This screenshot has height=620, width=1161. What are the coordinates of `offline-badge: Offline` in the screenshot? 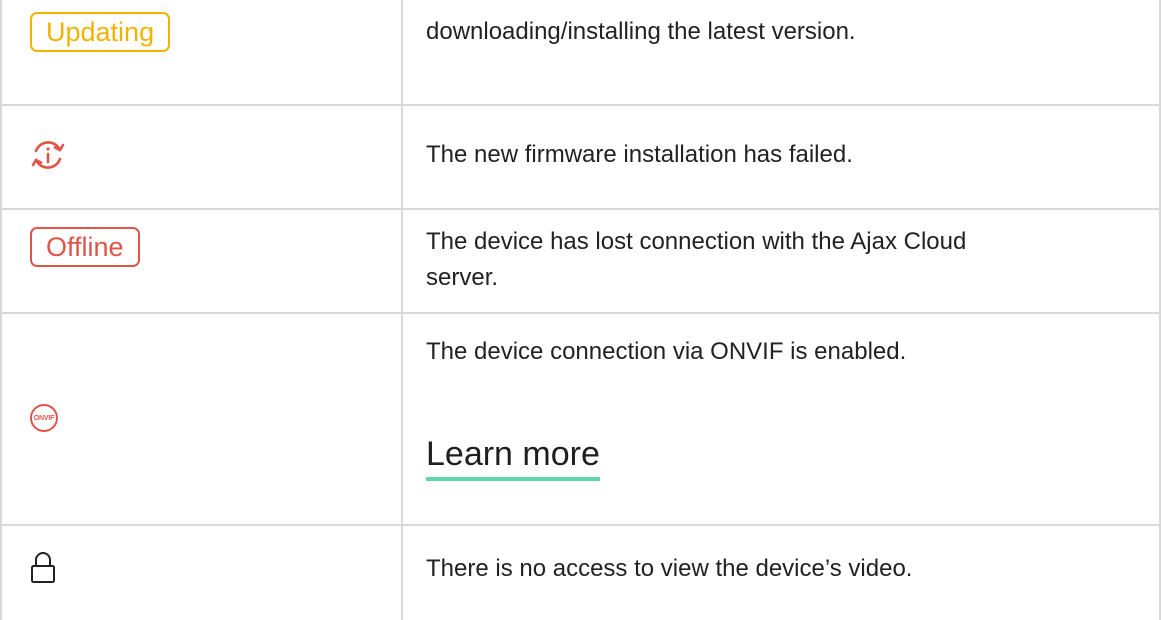 It's located at (85, 247).